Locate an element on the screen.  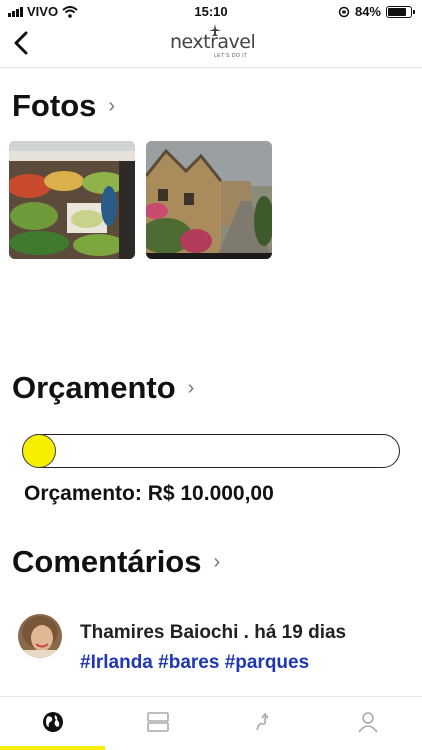
tab-bar is located at coordinates (211, 723).